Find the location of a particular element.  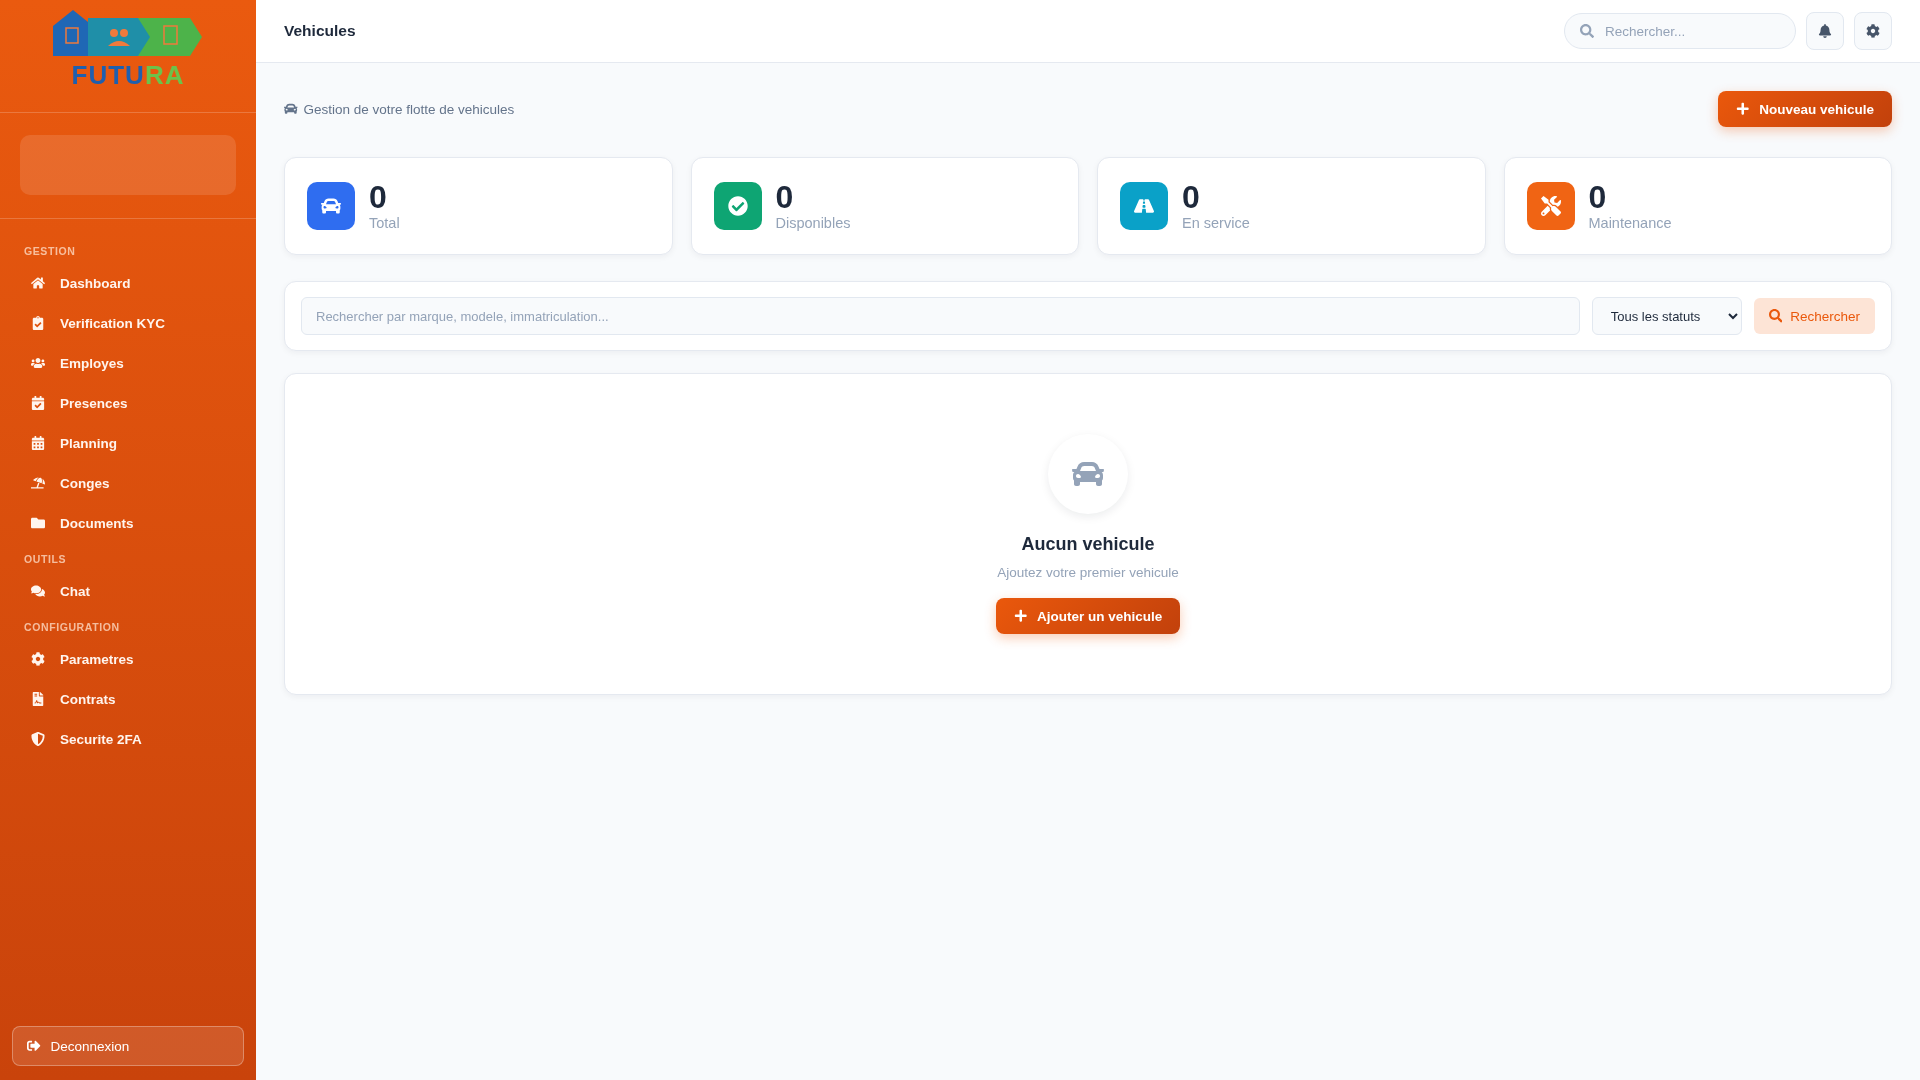

section-title: CONFIGURATION is located at coordinates (72, 627).